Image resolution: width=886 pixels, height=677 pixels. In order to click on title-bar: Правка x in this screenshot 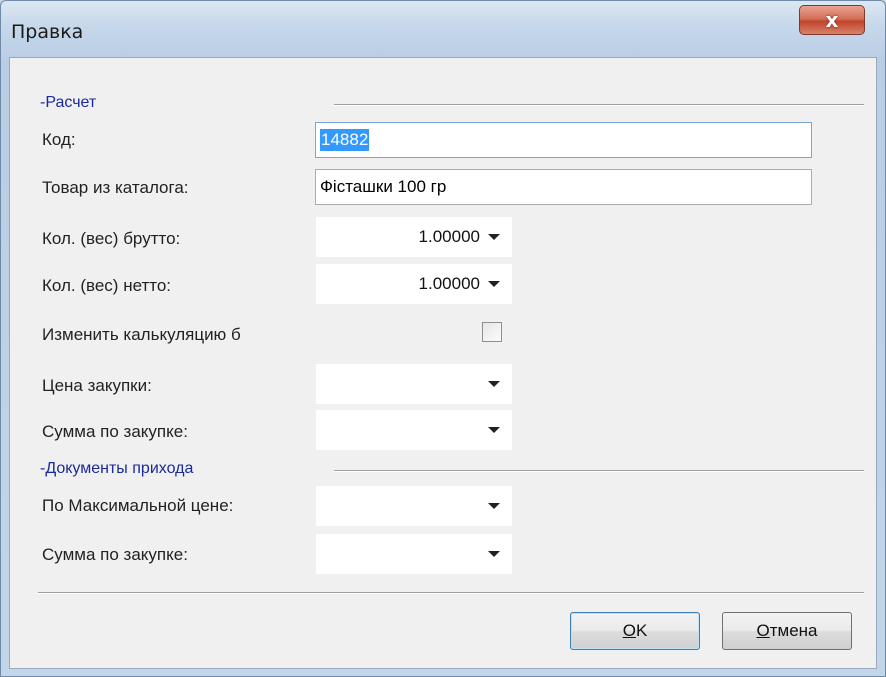, I will do `click(443, 32)`.